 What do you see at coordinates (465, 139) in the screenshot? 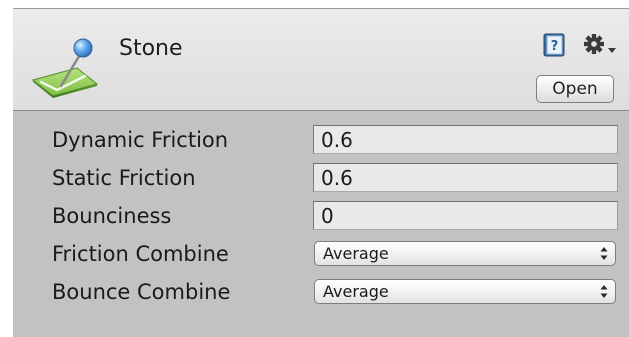
I see `dynamic-friction-field` at bounding box center [465, 139].